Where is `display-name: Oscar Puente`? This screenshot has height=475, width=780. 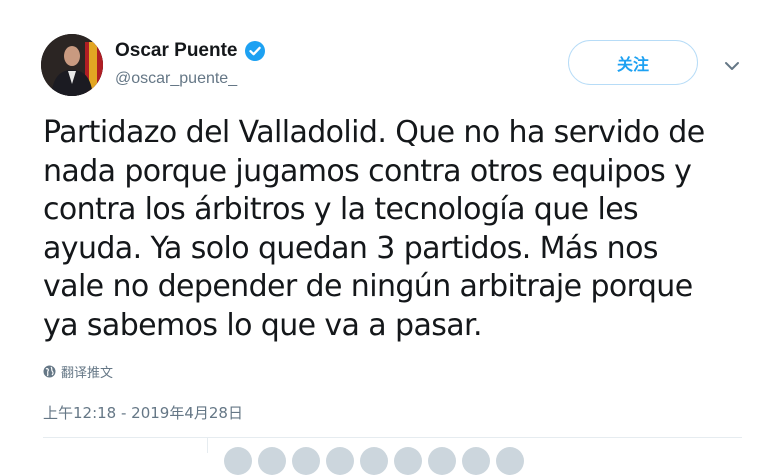 display-name: Oscar Puente is located at coordinates (190, 51).